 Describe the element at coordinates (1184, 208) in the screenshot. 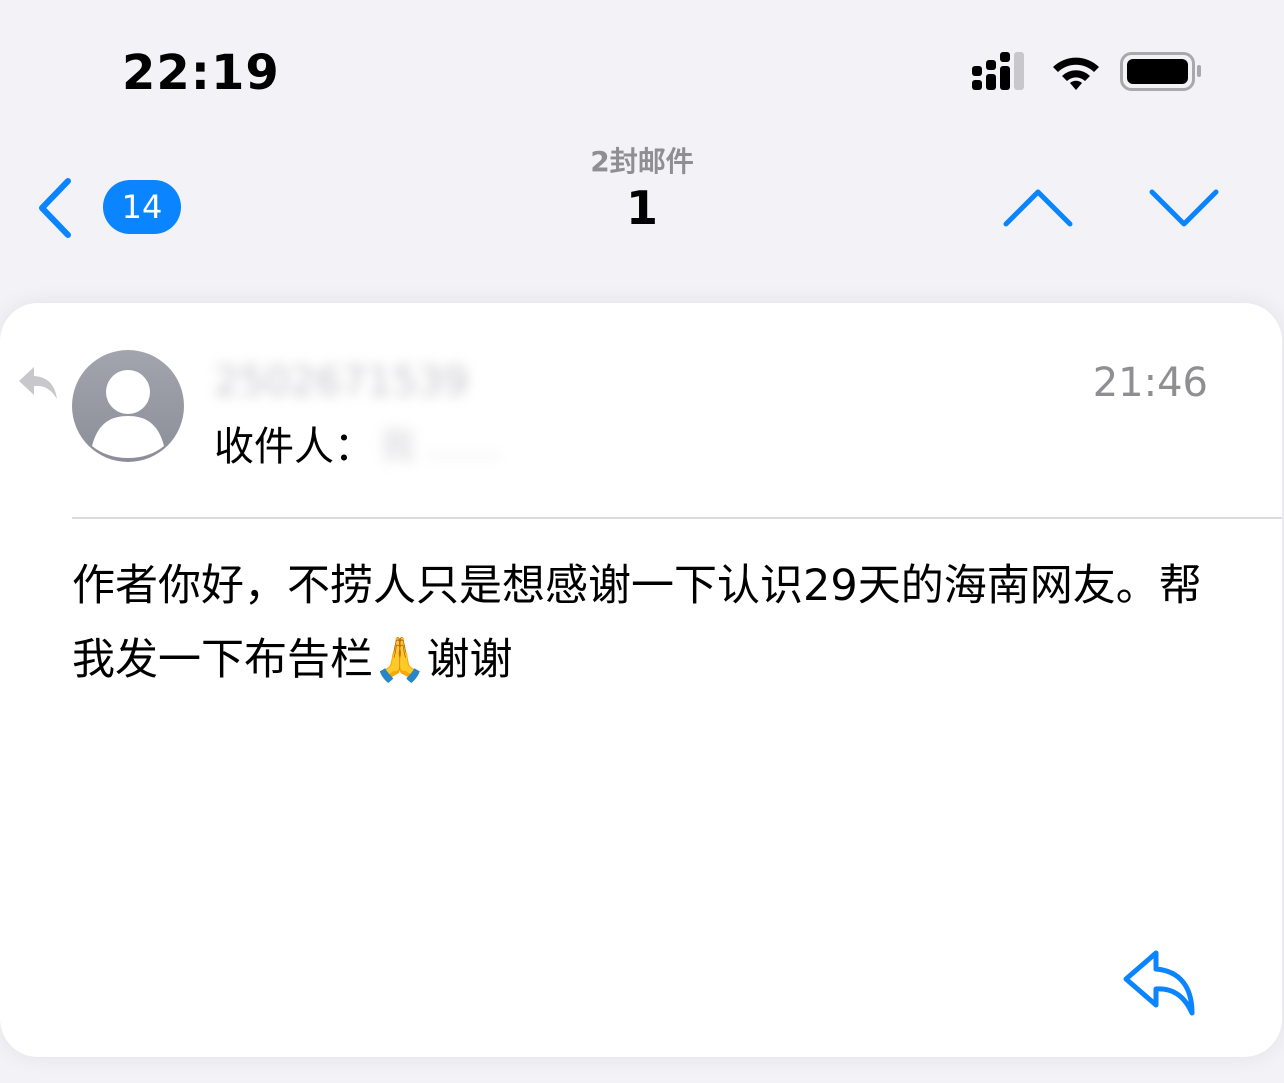

I see `chevron-down-icon` at that location.